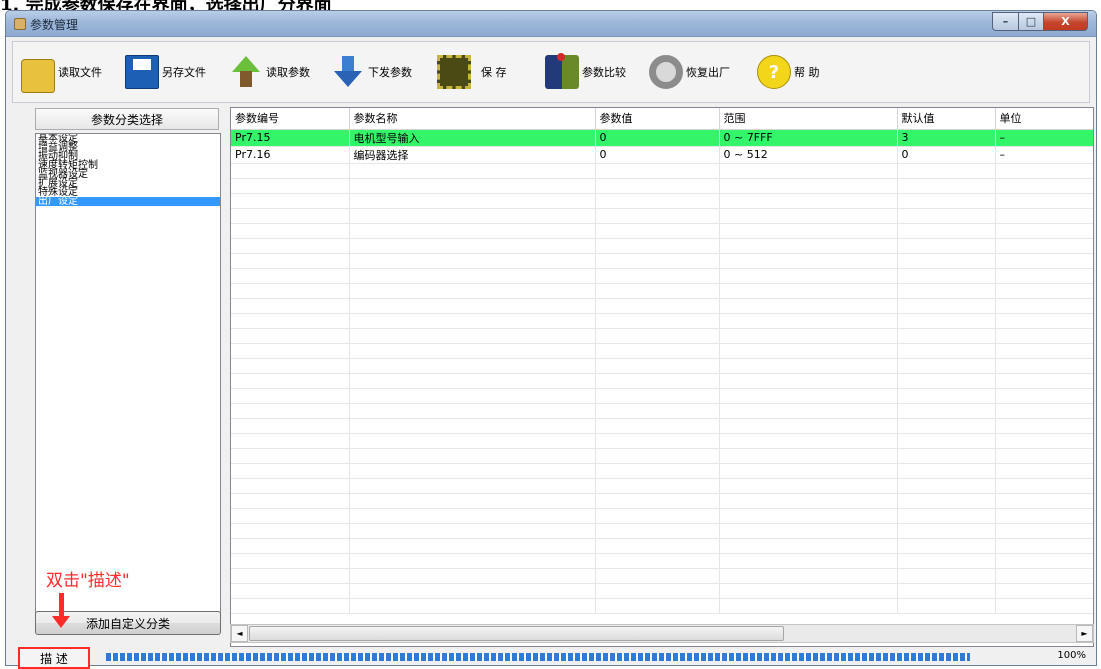 The height and width of the screenshot is (669, 1101). What do you see at coordinates (348, 72) in the screenshot?
I see `down-arrow-icon` at bounding box center [348, 72].